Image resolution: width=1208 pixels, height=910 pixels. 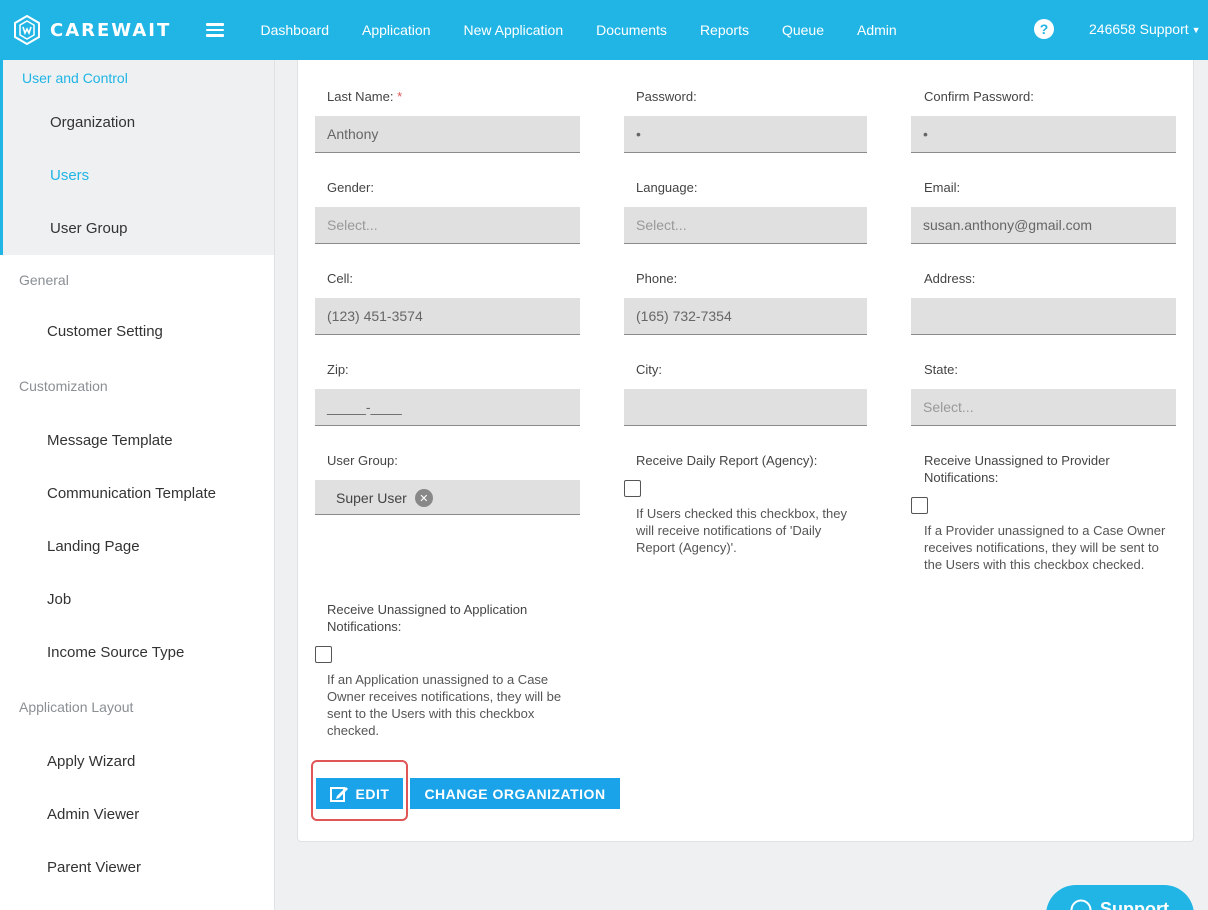 I want to click on sidebar-item-landing-page: Landing Page, so click(x=137, y=546).